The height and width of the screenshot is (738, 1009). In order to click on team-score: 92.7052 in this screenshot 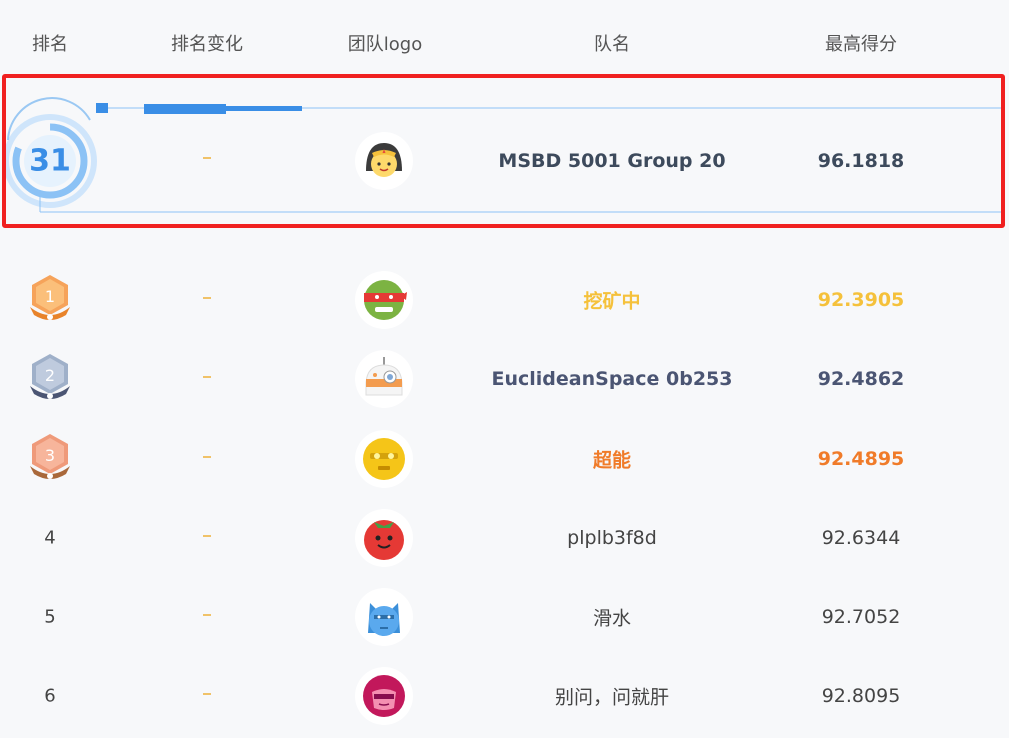, I will do `click(861, 617)`.